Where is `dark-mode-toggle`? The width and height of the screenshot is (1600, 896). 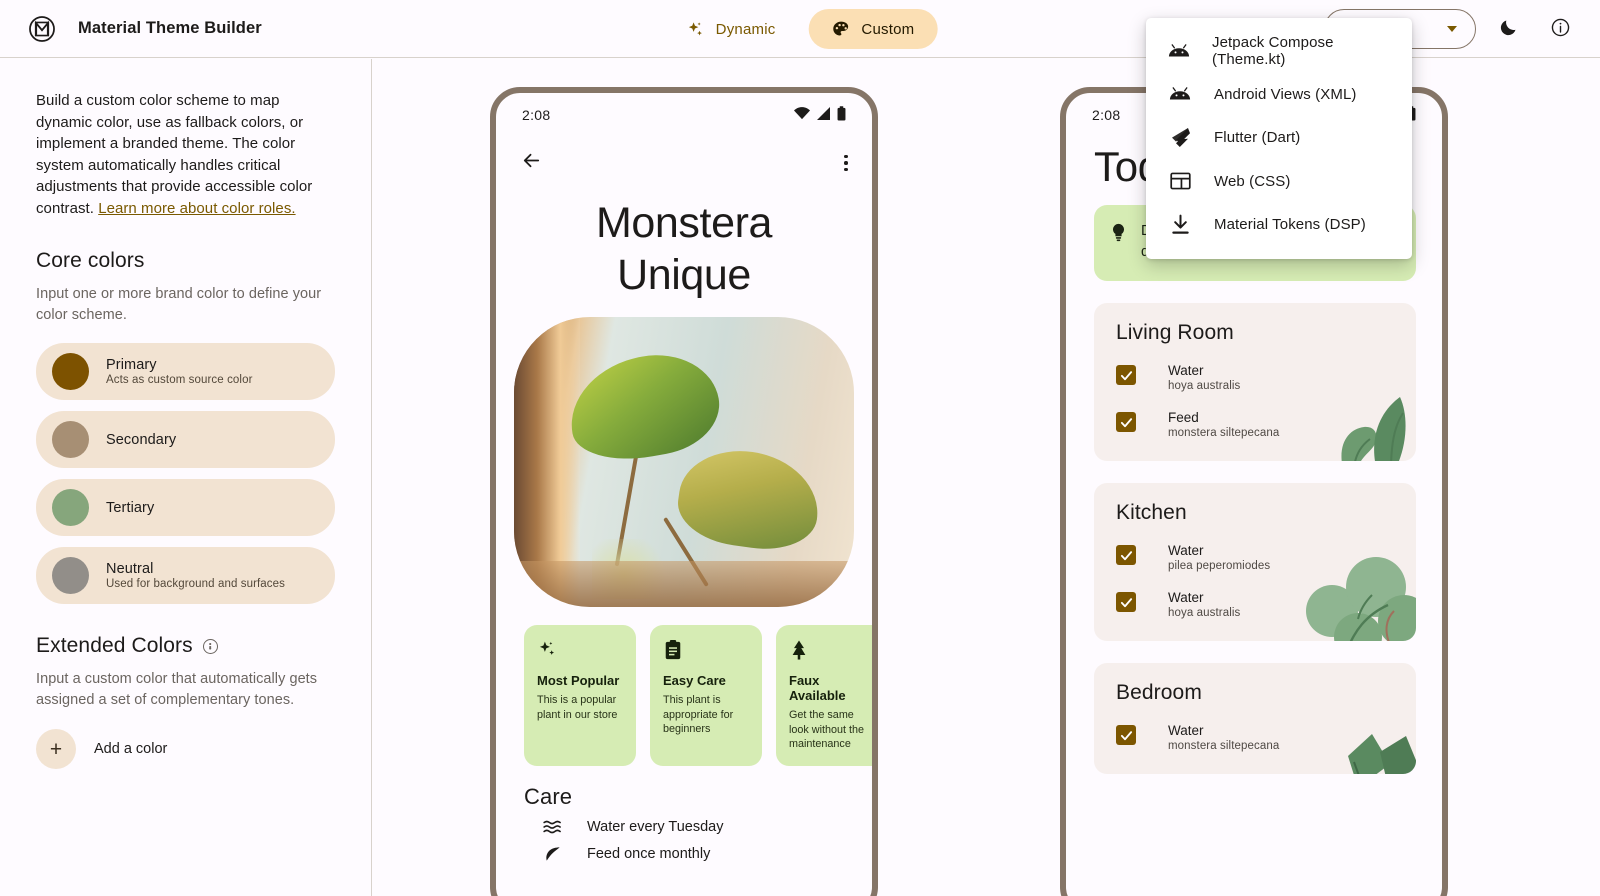 dark-mode-toggle is located at coordinates (1508, 29).